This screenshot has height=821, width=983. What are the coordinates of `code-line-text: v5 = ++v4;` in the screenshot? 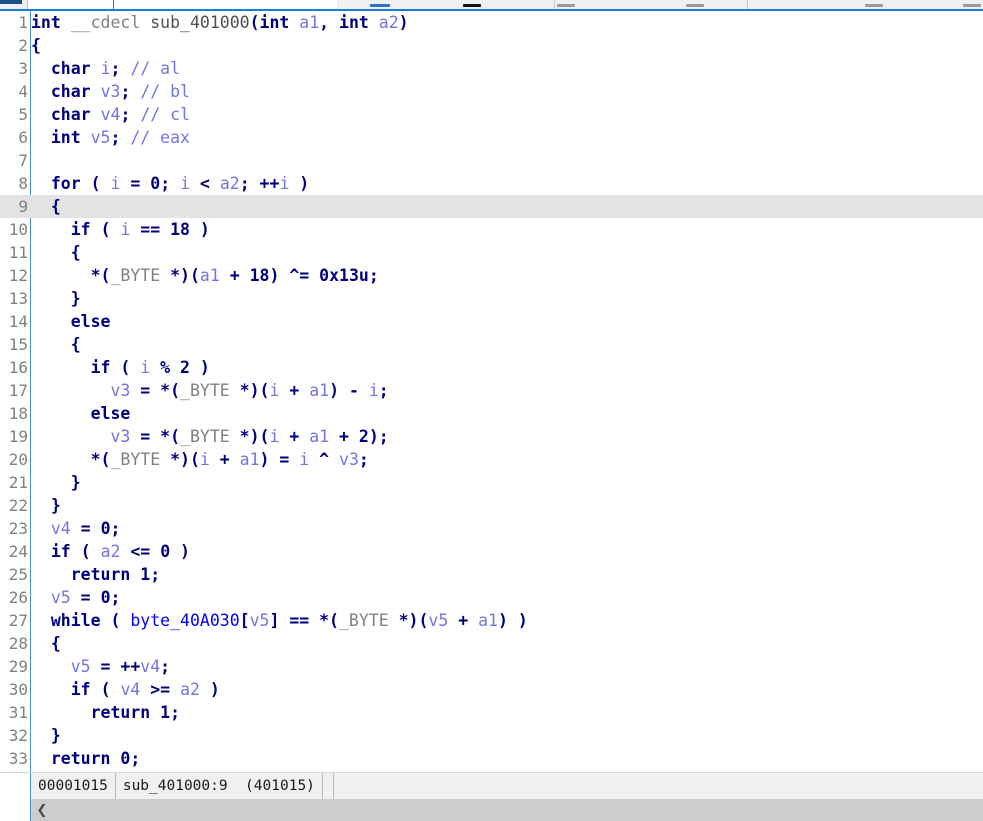 It's located at (99, 666).